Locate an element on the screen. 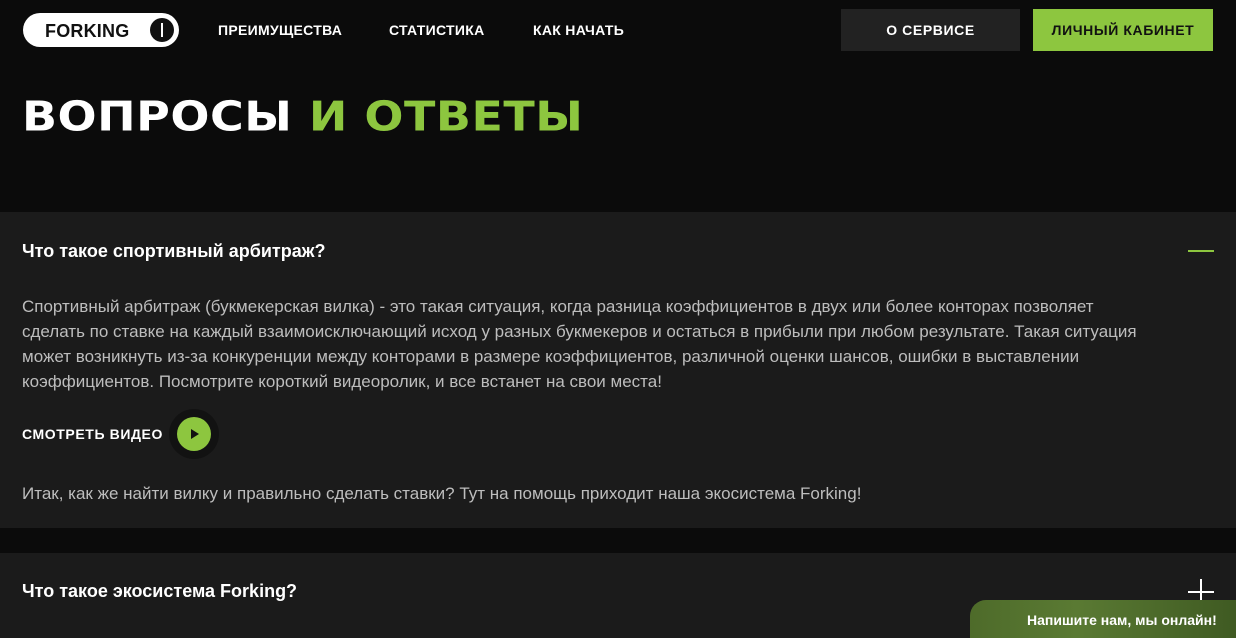  watch-video-link: СМОТРЕТЬ ВИДЕО is located at coordinates (120, 434).